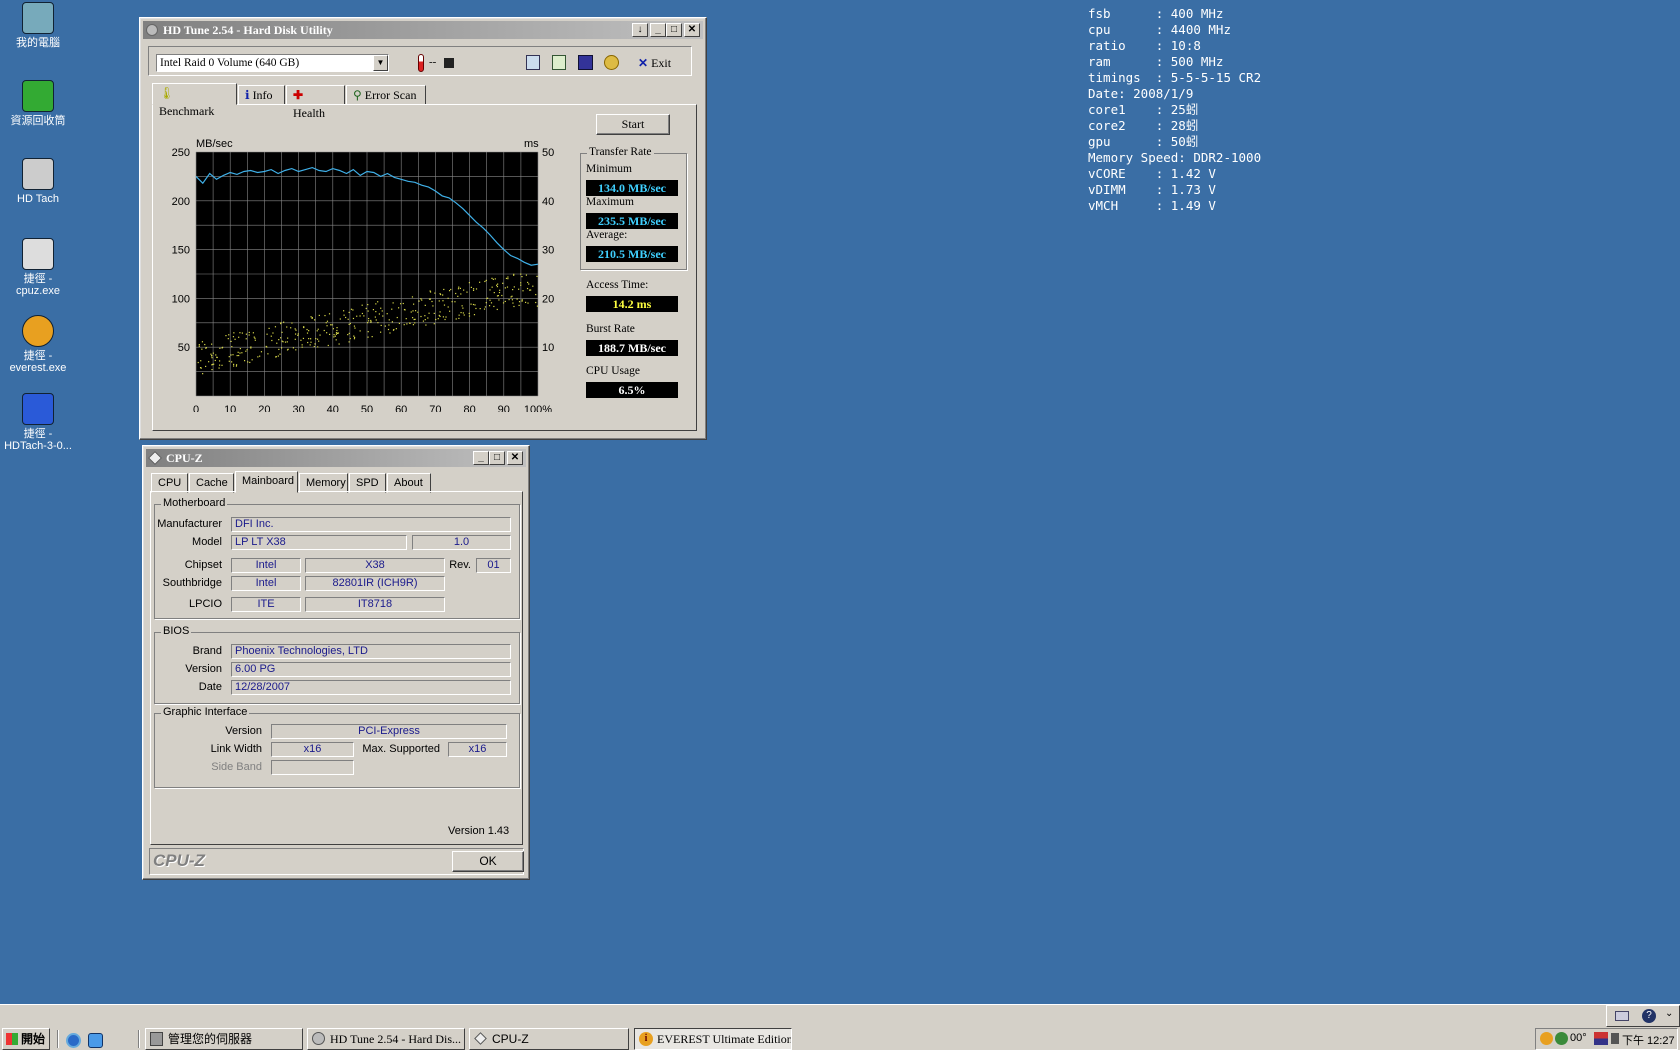  What do you see at coordinates (38, 344) in the screenshot?
I see `desktop-icon-everest-shortcut: 捷徑 - everest.exe` at bounding box center [38, 344].